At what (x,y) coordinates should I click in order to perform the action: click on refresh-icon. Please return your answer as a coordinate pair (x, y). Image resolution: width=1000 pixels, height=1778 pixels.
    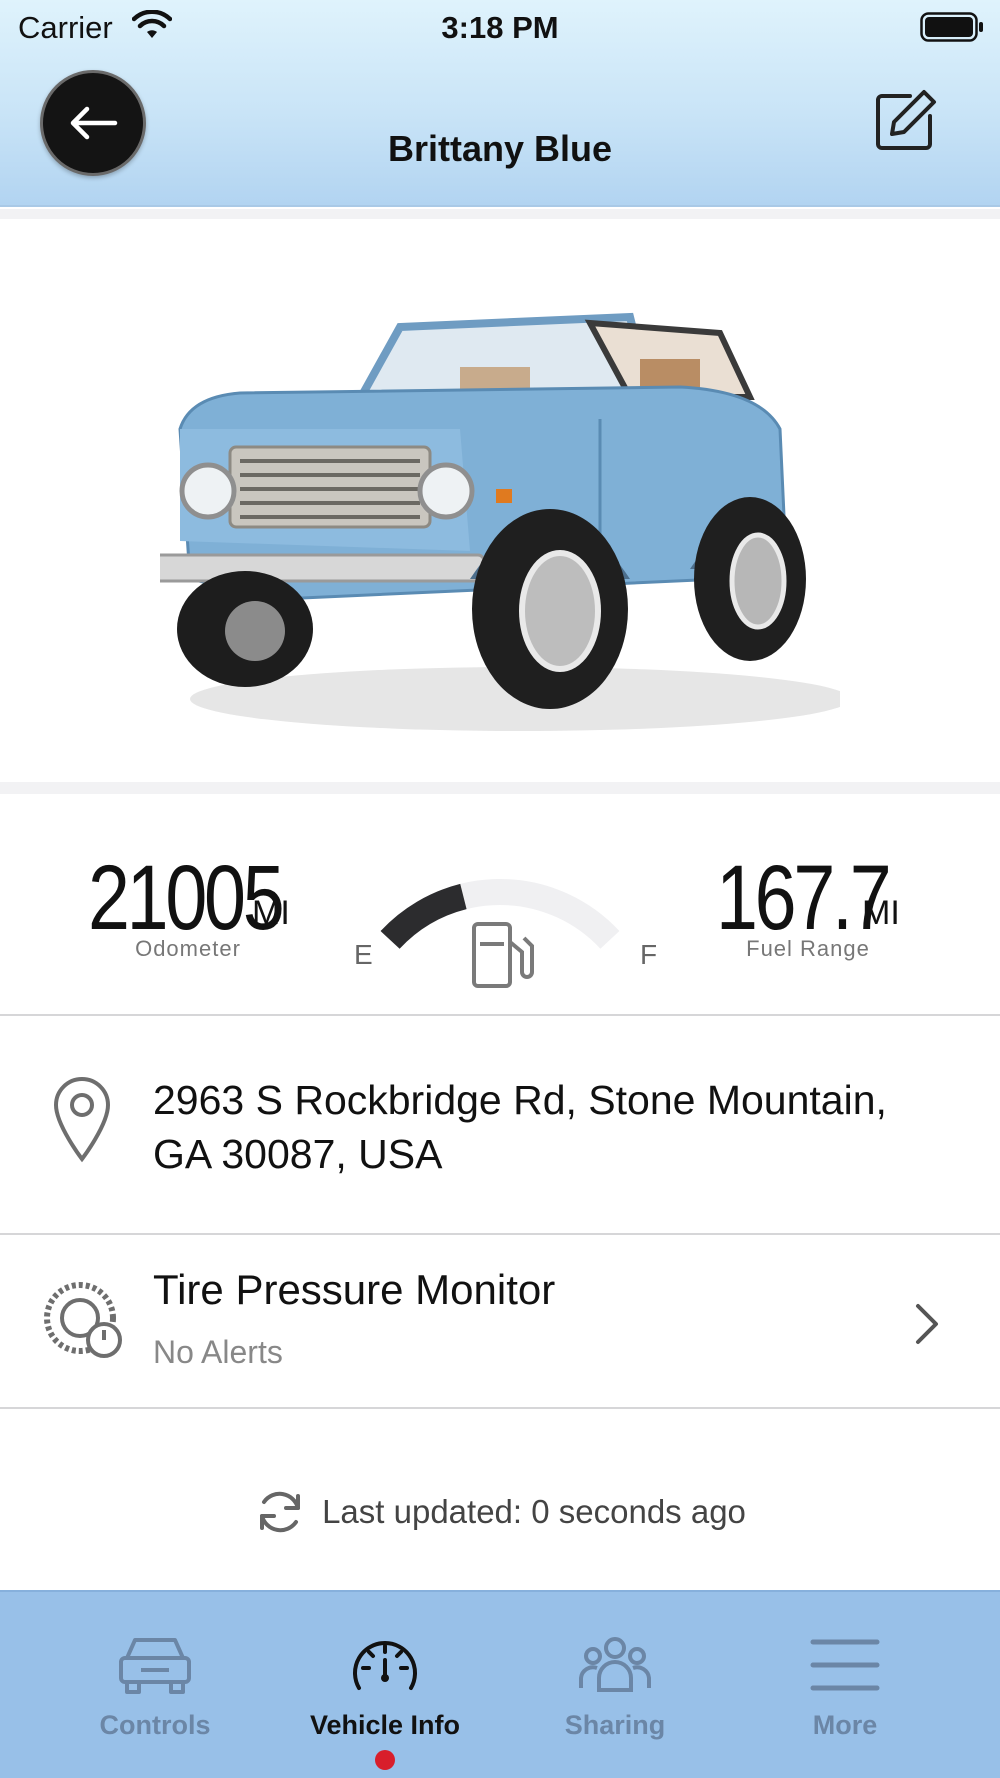
    Looking at the image, I should click on (280, 1512).